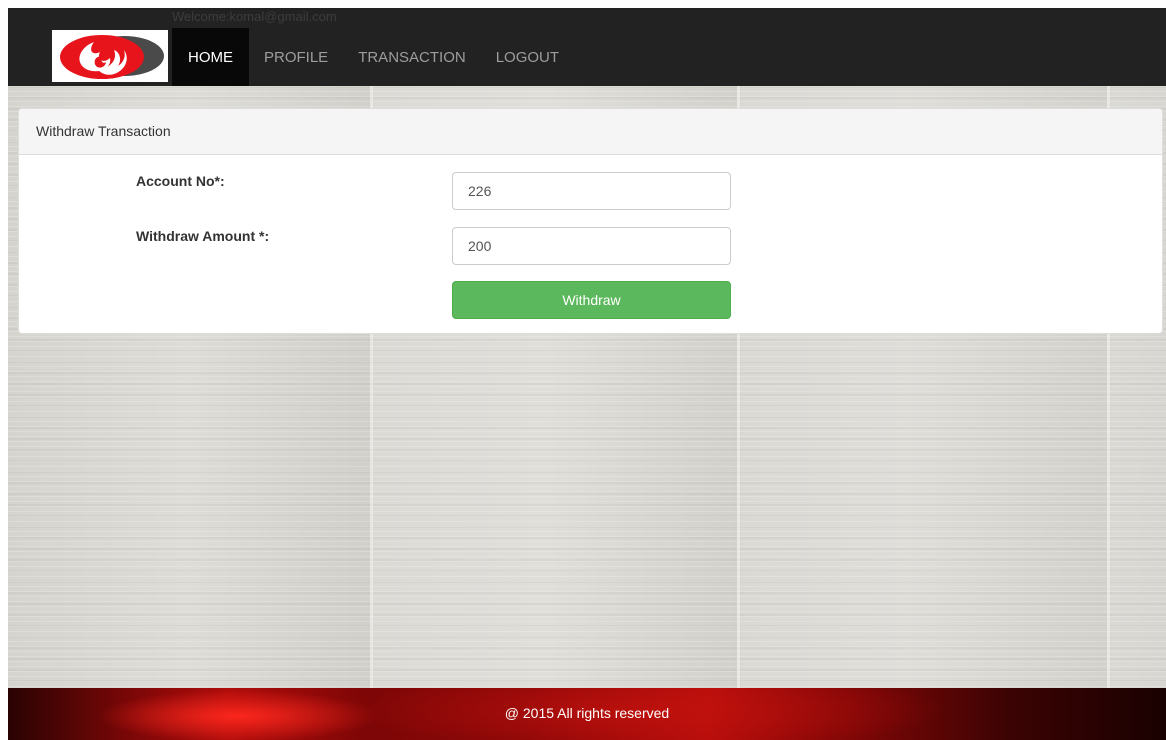 This screenshot has height=740, width=1166. Describe the element at coordinates (180, 181) in the screenshot. I see `account-no-label: Account No*:` at that location.